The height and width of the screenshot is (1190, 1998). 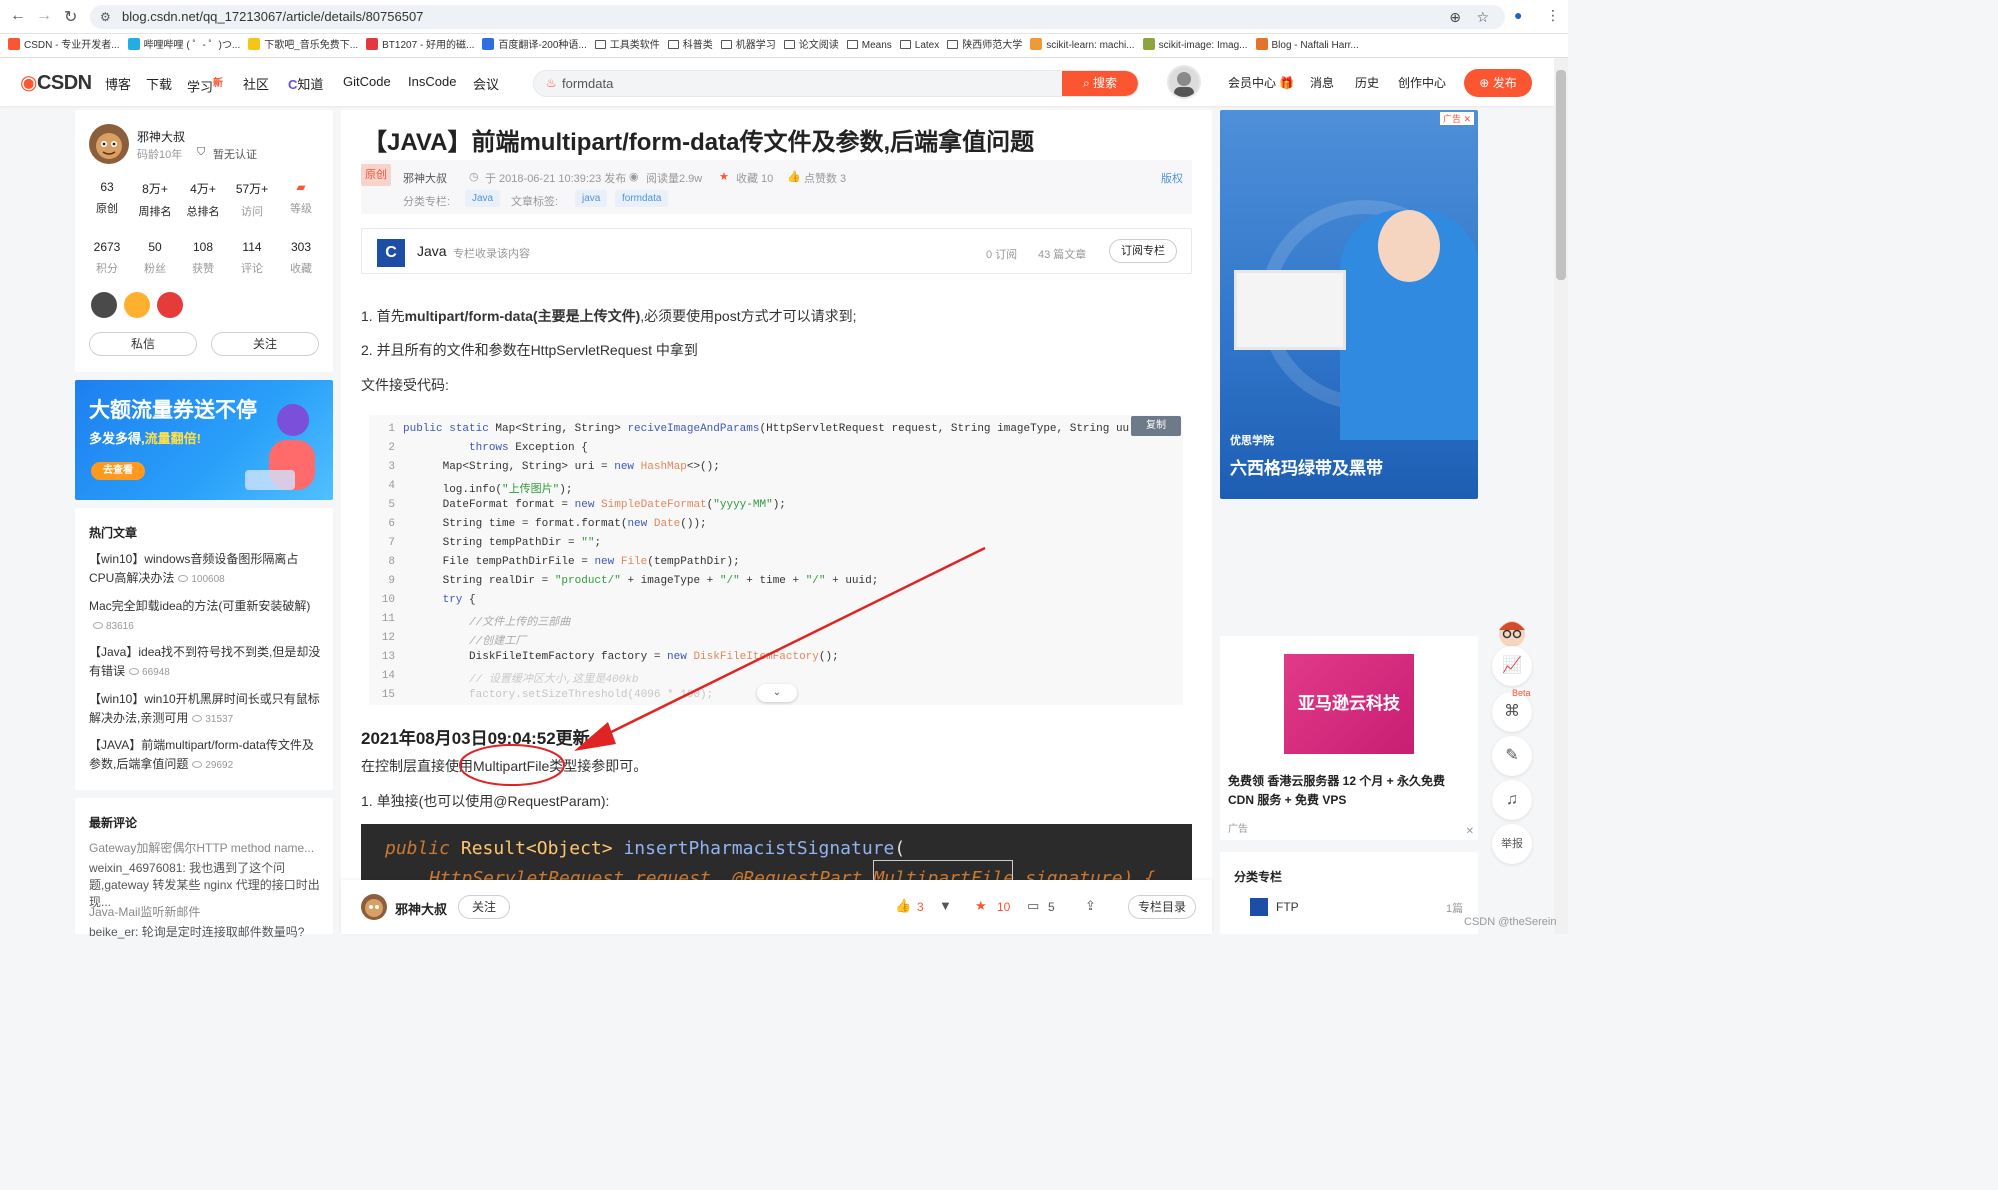 What do you see at coordinates (1184, 82) in the screenshot?
I see `user-avatar` at bounding box center [1184, 82].